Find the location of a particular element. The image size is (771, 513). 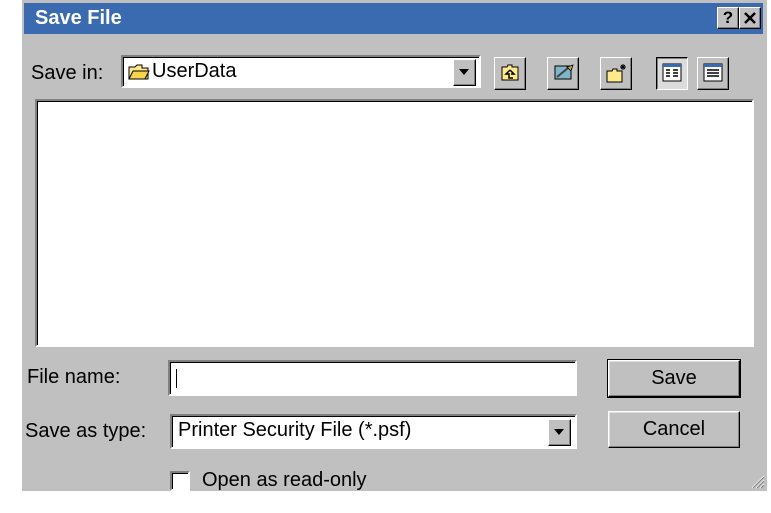

save-in-dropdown-button is located at coordinates (464, 72).